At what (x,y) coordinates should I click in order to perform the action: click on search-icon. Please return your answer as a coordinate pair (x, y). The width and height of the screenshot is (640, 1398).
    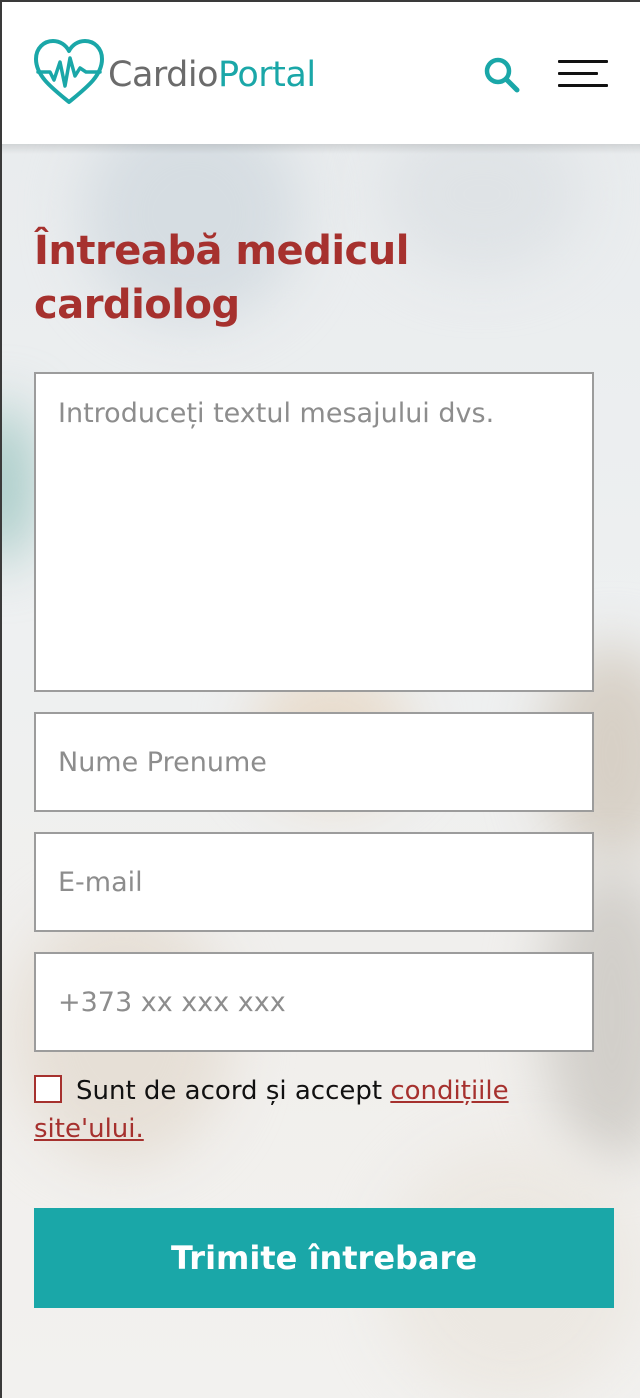
    Looking at the image, I should click on (502, 75).